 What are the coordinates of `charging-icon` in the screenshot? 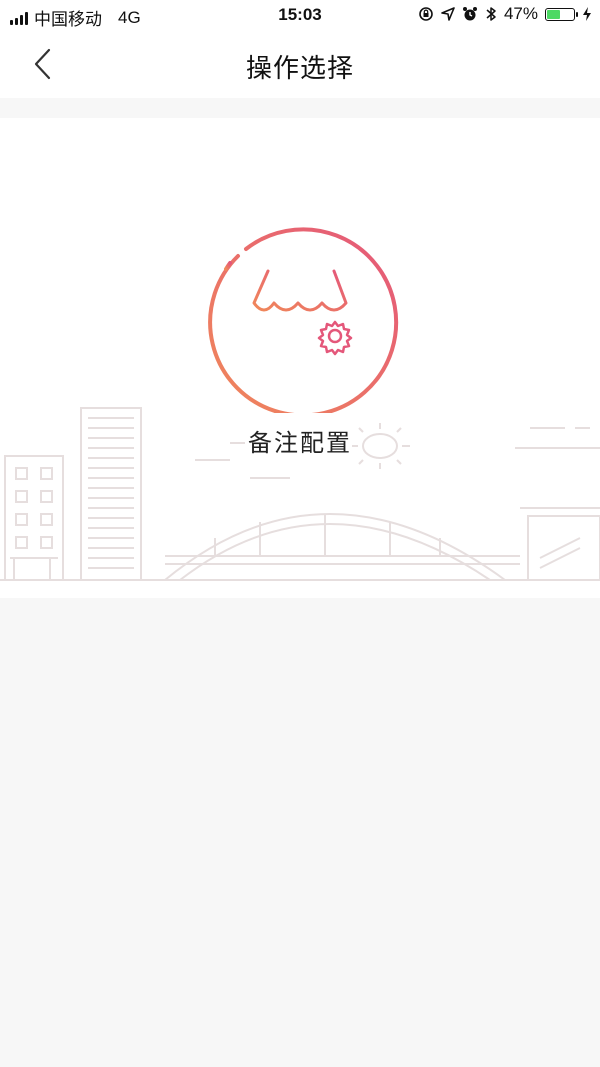 It's located at (587, 14).